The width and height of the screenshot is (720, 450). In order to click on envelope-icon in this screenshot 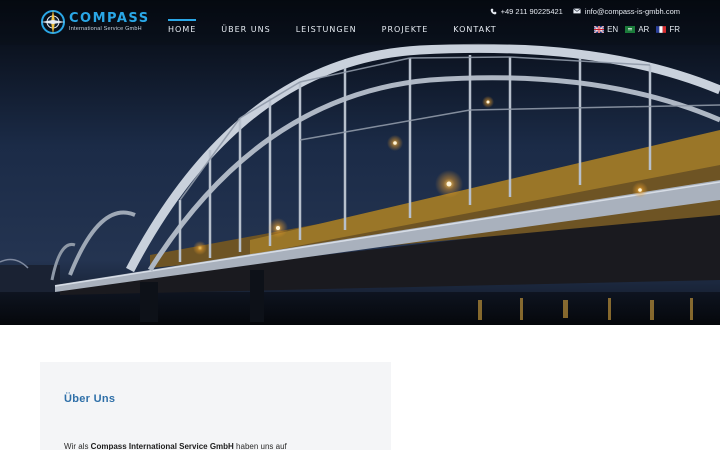, I will do `click(577, 11)`.